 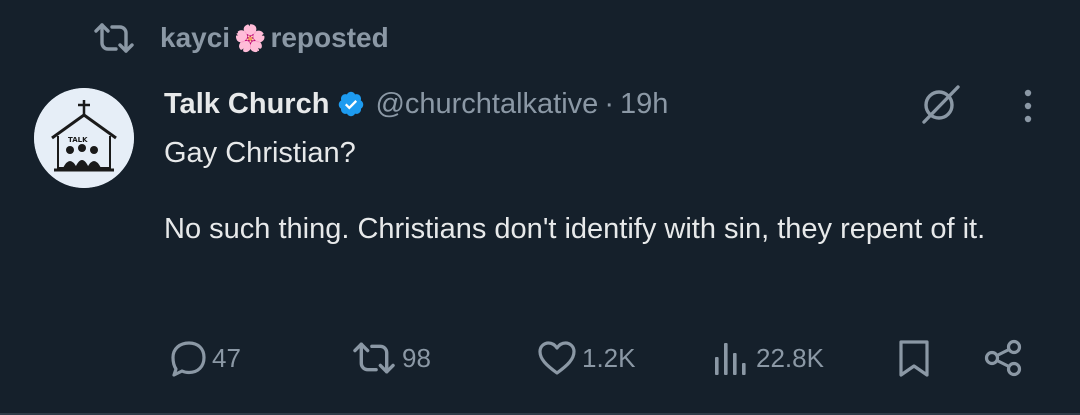 I want to click on views-button: 22.8K, so click(x=768, y=358).